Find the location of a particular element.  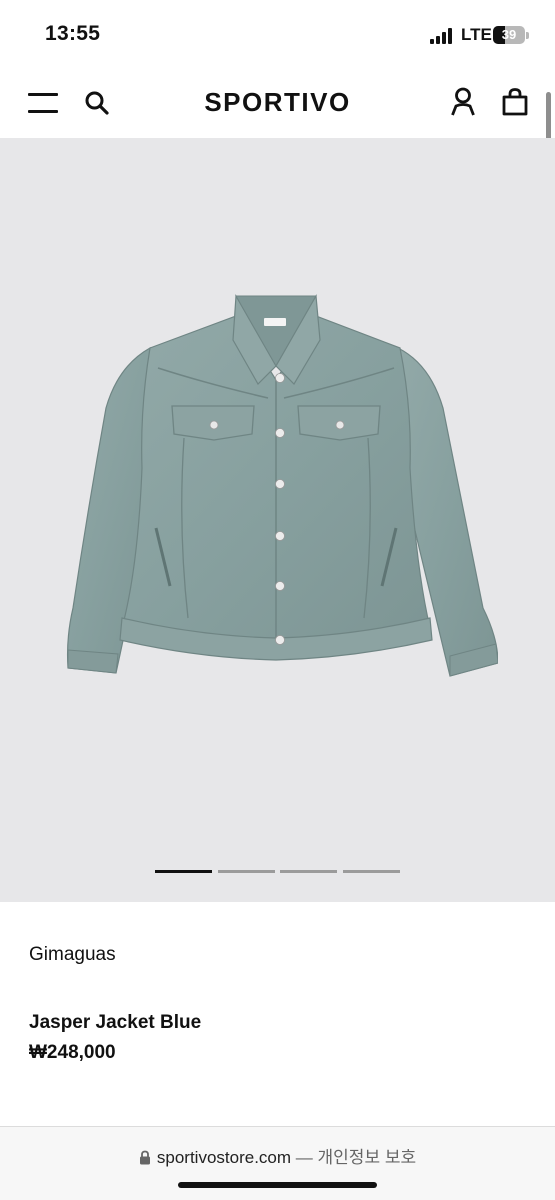

battery-icon: 39 is located at coordinates (509, 35).